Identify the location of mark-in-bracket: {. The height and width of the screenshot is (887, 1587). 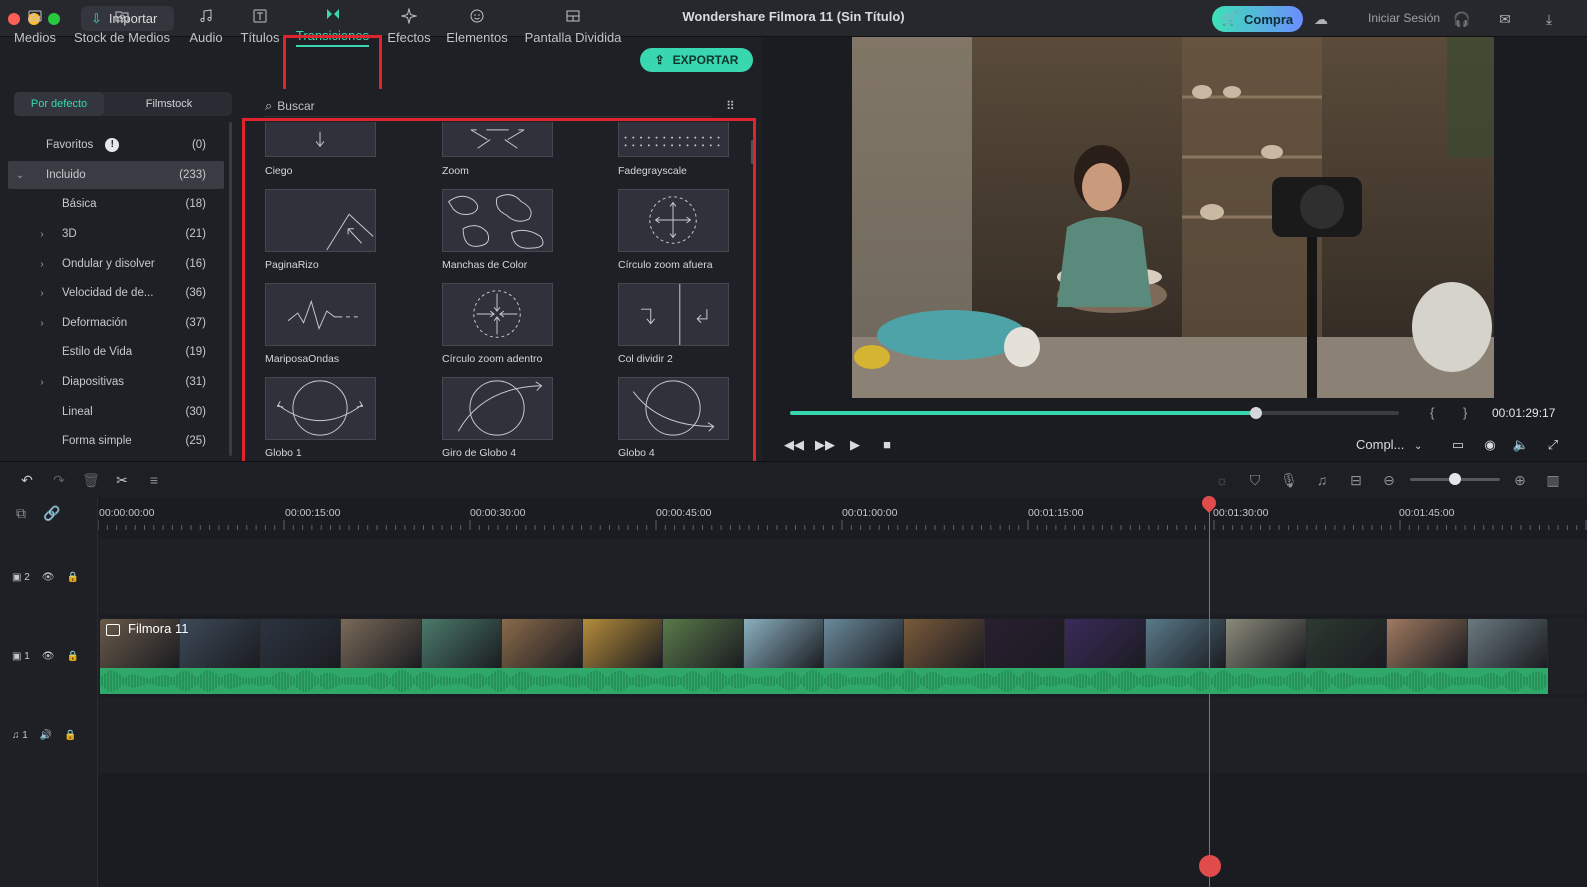
(1432, 412).